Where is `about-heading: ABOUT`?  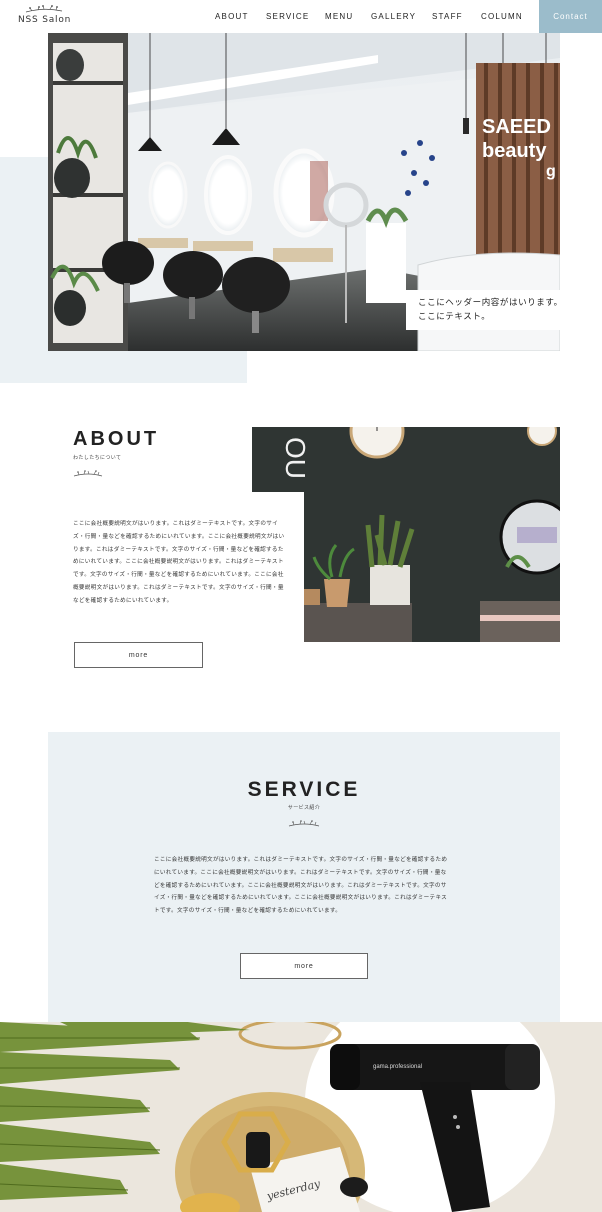
about-heading: ABOUT is located at coordinates (116, 439).